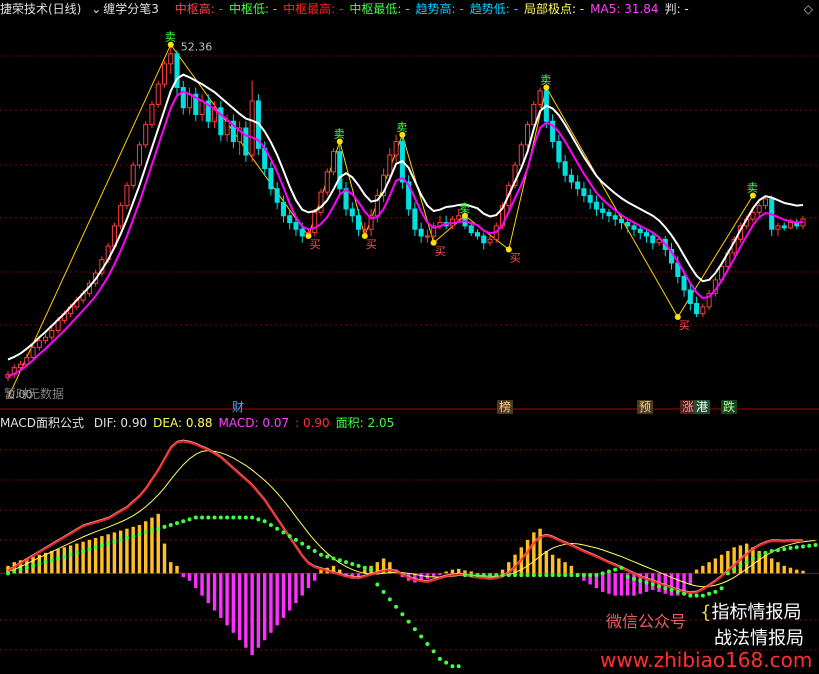 This screenshot has width=819, height=674. I want to click on event-badge: 财, so click(238, 407).